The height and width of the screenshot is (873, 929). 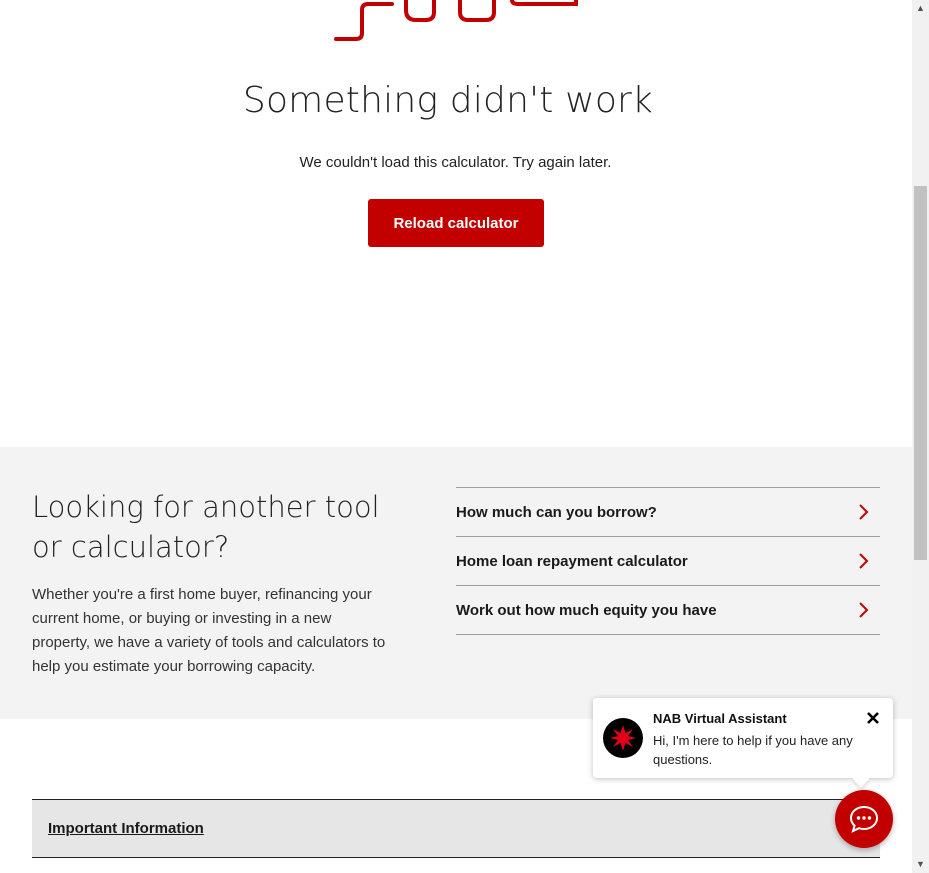 What do you see at coordinates (556, 512) in the screenshot?
I see `tool-link-label: How much can you borrow?` at bounding box center [556, 512].